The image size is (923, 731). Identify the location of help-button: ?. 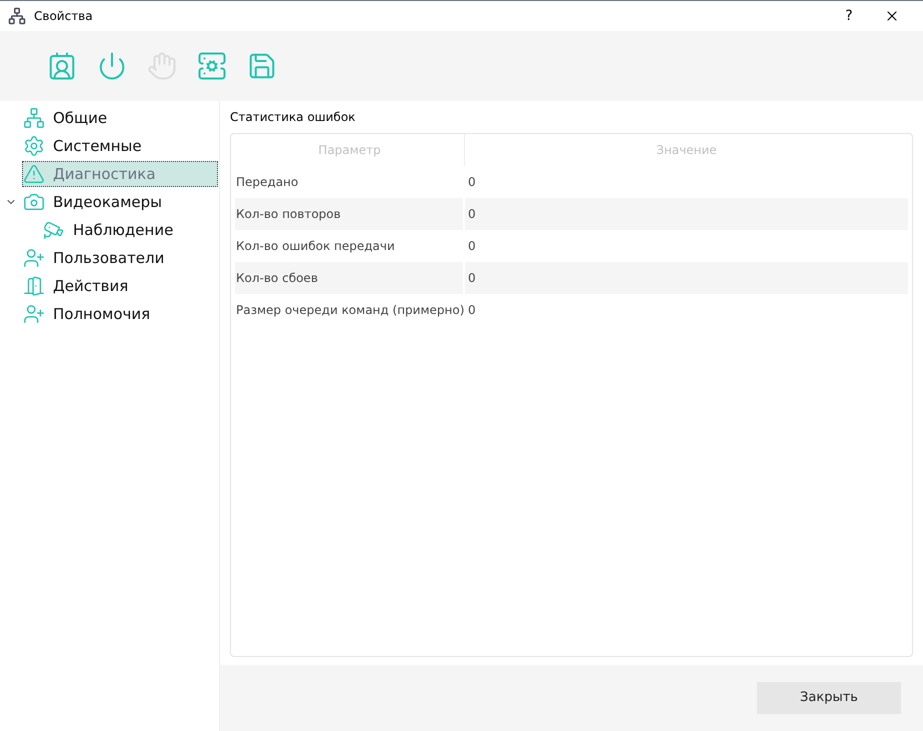
(849, 16).